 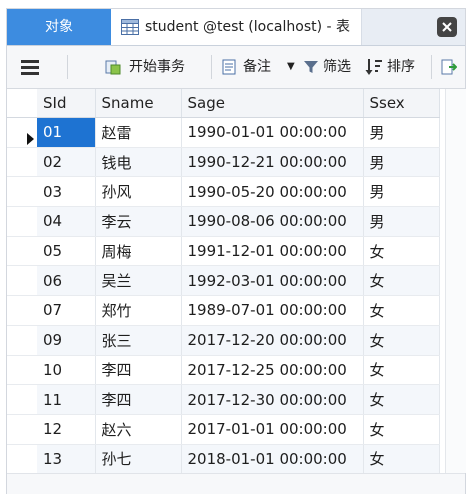 I want to click on table-row: 04 李云 1990-08-06 00:00:00 男, so click(x=223, y=221).